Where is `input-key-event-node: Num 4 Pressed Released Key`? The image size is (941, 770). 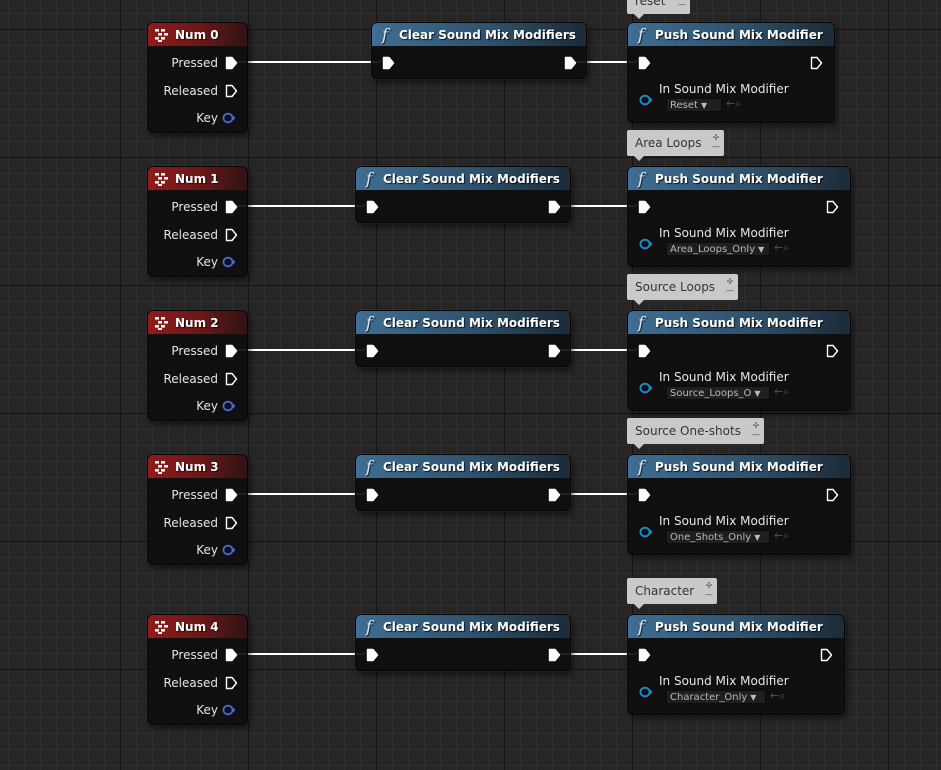
input-key-event-node: Num 4 Pressed Released Key is located at coordinates (197, 669).